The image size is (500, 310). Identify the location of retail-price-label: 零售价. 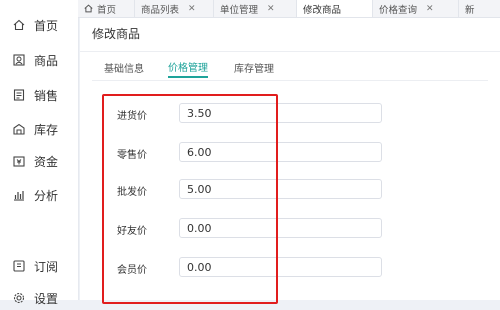
(132, 155).